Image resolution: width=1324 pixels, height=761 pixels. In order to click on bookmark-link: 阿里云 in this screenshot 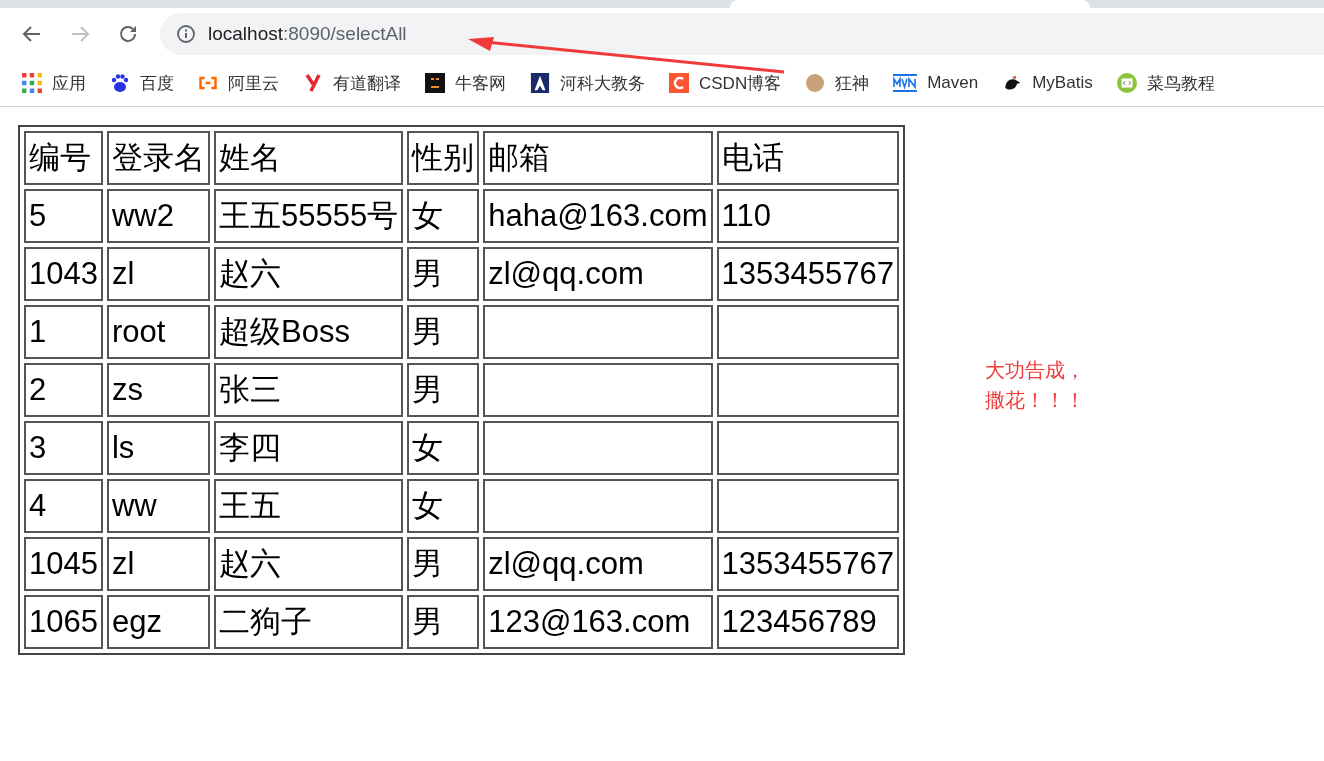, I will do `click(238, 83)`.